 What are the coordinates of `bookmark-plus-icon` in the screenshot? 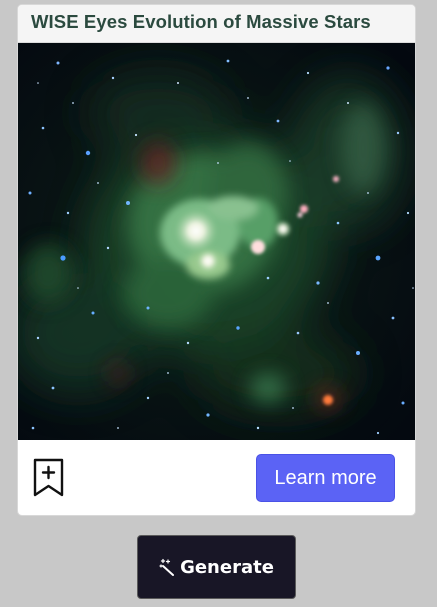 It's located at (49, 478).